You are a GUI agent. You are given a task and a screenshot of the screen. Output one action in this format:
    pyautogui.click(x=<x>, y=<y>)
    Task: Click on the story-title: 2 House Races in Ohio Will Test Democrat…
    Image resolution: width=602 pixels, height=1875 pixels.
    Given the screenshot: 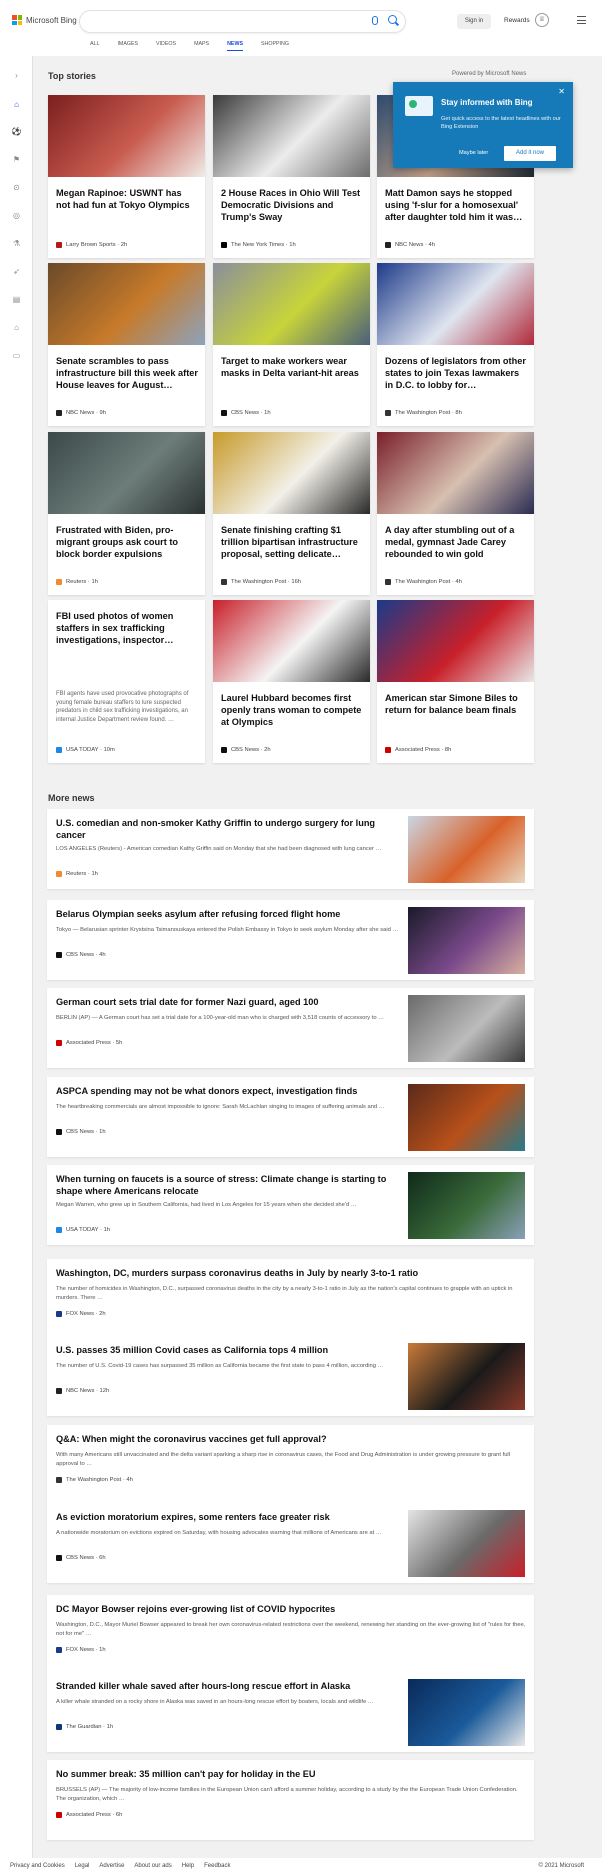 What is the action you would take?
    pyautogui.click(x=292, y=205)
    